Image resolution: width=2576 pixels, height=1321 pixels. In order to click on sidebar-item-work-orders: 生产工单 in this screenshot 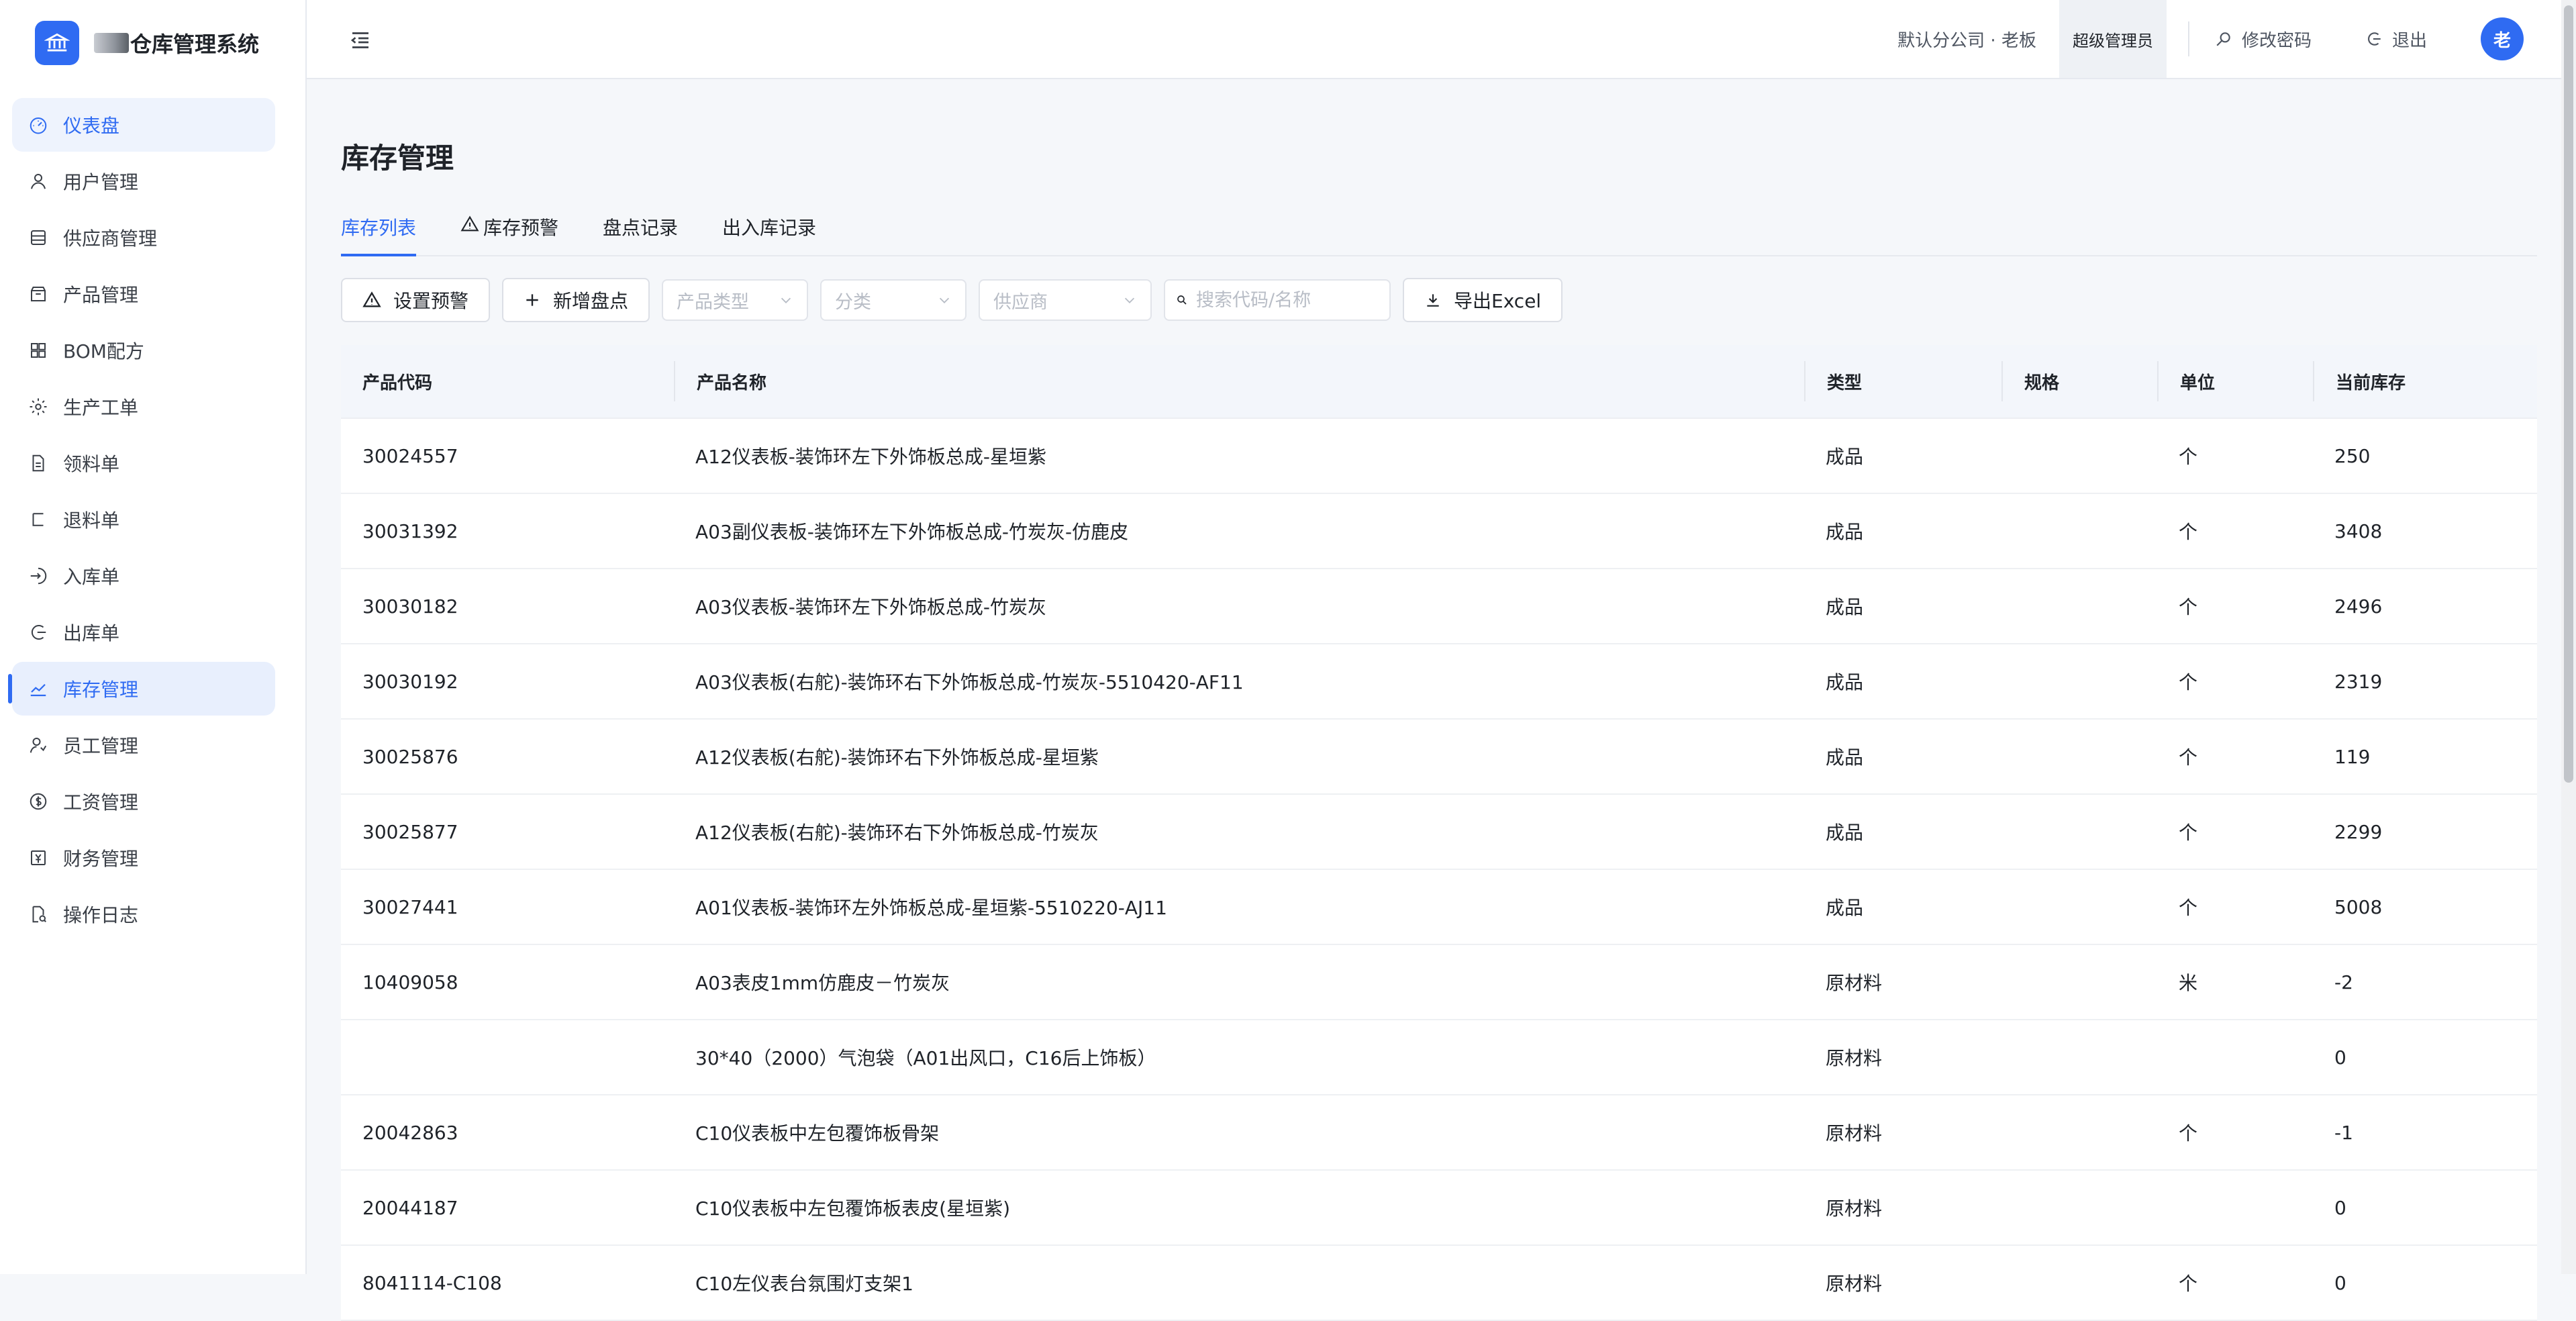, I will do `click(143, 407)`.